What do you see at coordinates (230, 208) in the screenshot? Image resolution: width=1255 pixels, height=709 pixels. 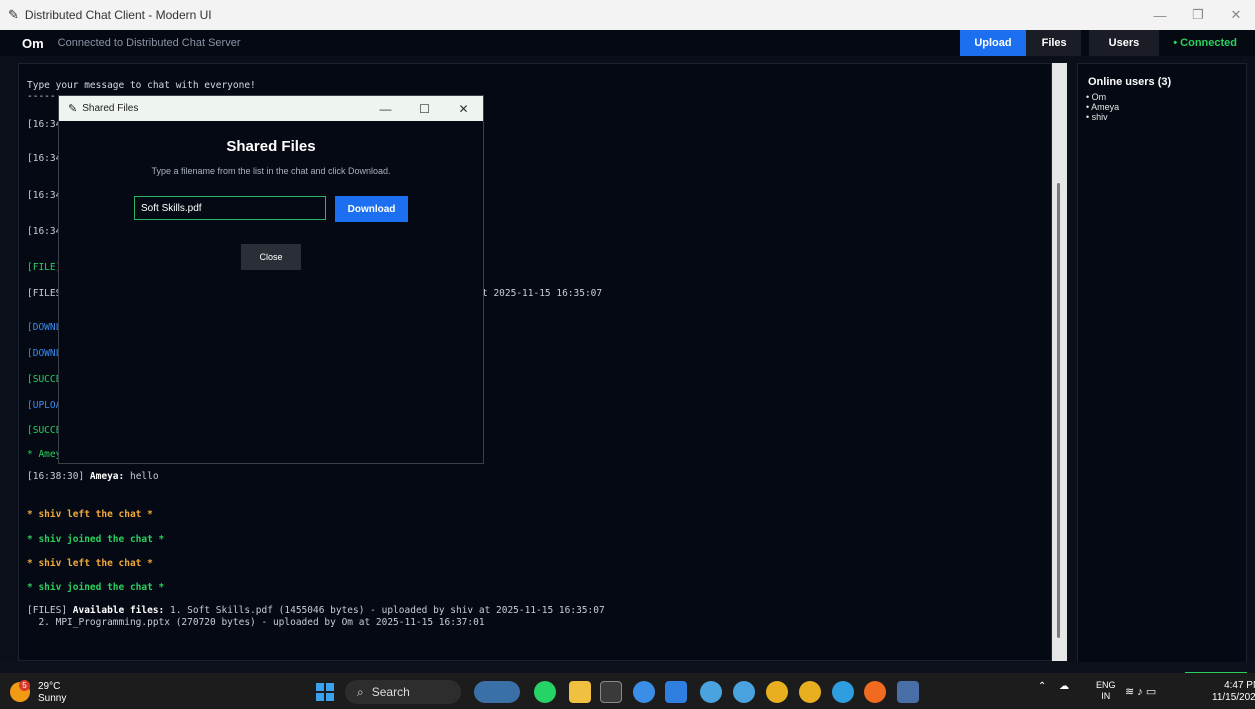 I see `filename-input` at bounding box center [230, 208].